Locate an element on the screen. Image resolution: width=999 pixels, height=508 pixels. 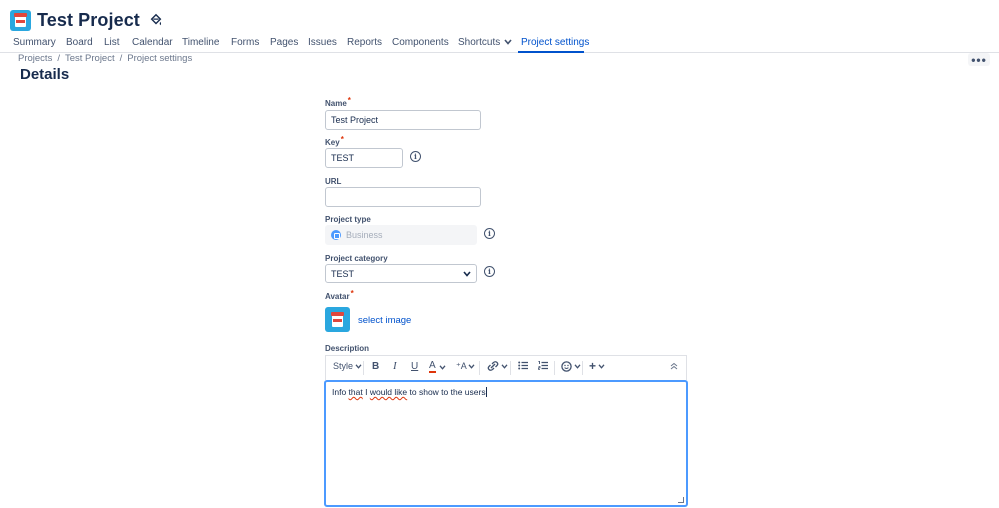
resize-handle-icon is located at coordinates (681, 500).